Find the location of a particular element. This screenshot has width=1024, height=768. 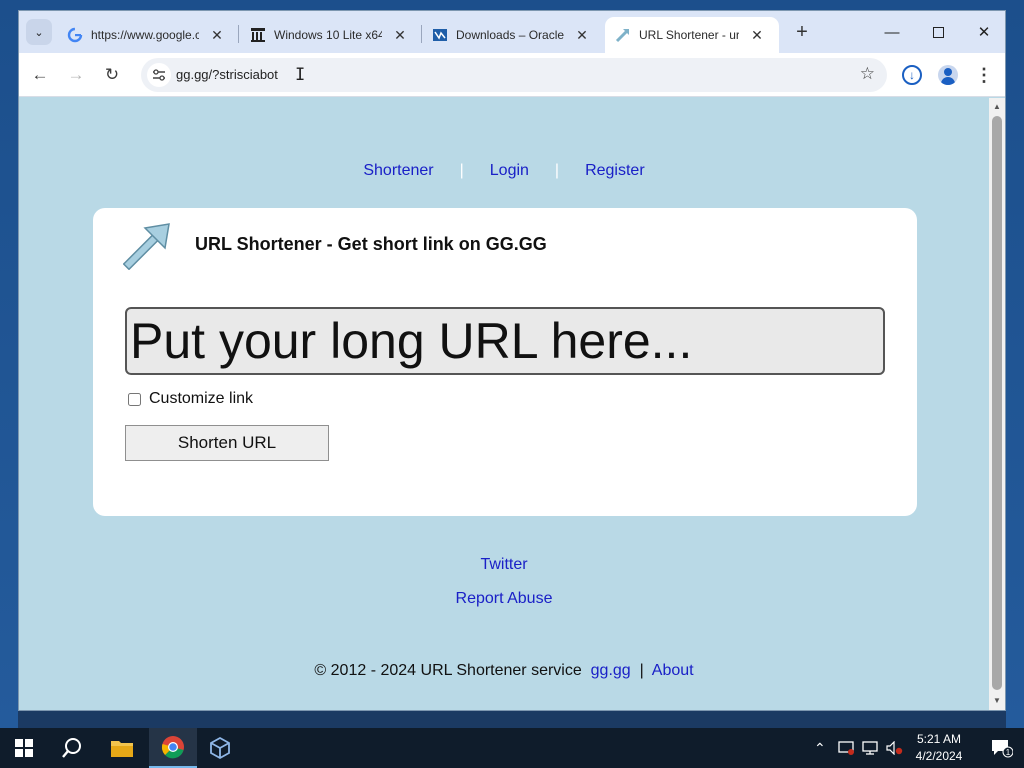

scroll-up-icon: ▲ is located at coordinates (997, 107).